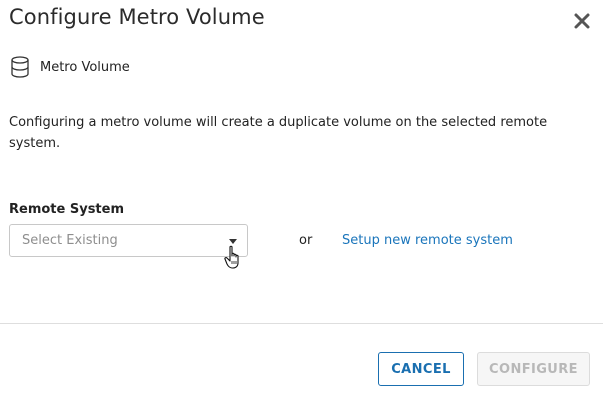  What do you see at coordinates (301, 323) in the screenshot?
I see `footer-divider` at bounding box center [301, 323].